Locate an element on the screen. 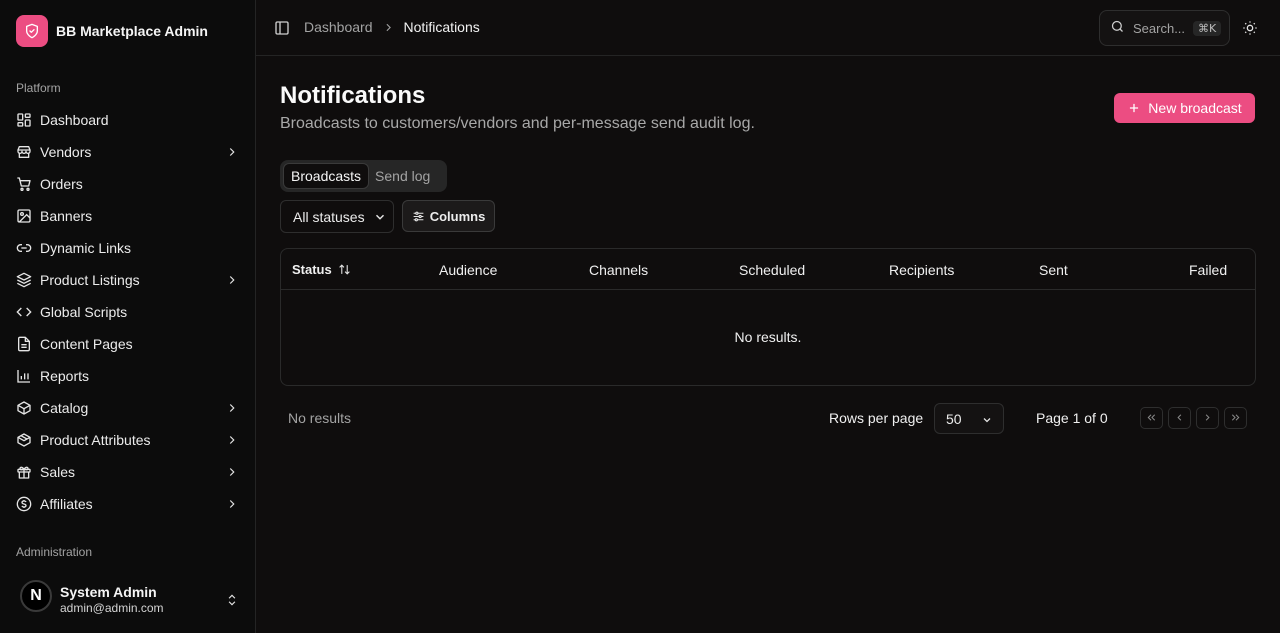 This screenshot has height=633, width=1280. dashboard-icon is located at coordinates (24, 120).